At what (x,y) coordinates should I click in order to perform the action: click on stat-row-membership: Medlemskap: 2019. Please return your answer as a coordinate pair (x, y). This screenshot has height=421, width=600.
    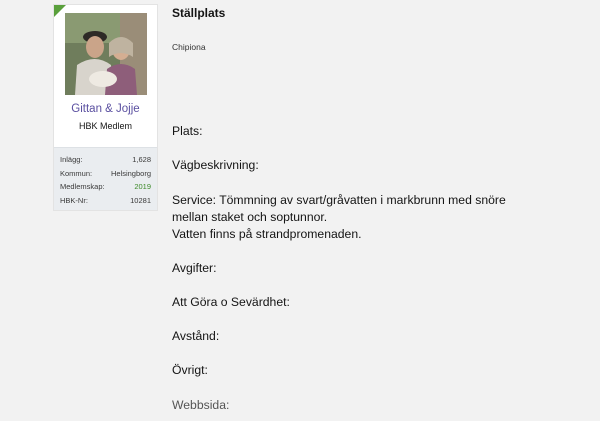
    Looking at the image, I should click on (105, 189).